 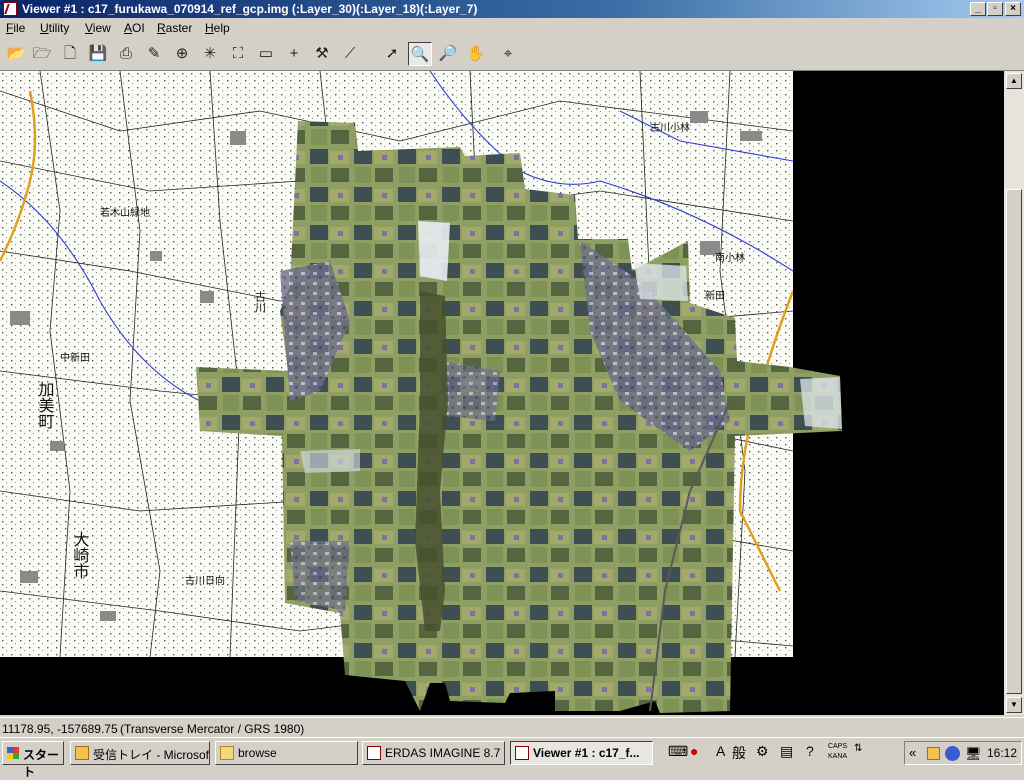 What do you see at coordinates (15, 28) in the screenshot?
I see `menu-file: File` at bounding box center [15, 28].